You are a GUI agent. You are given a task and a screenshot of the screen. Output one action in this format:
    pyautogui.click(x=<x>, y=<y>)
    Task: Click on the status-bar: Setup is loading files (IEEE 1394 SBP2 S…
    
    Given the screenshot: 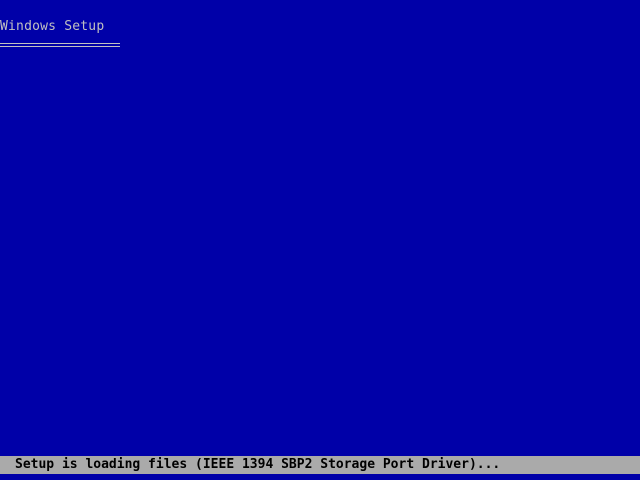 What is the action you would take?
    pyautogui.click(x=320, y=465)
    